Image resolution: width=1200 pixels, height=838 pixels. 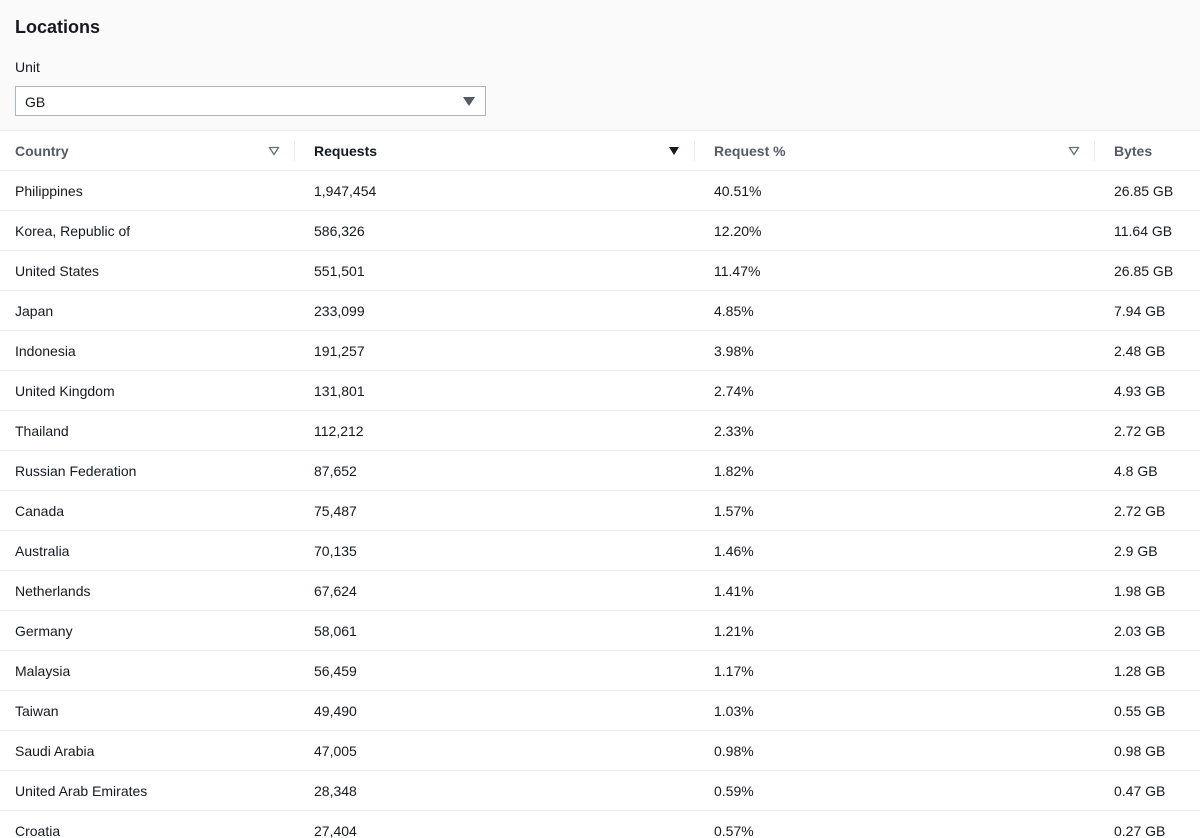 I want to click on table-row: Saudi Arabia 47,005 0.98% 0.98 GB, so click(x=600, y=750).